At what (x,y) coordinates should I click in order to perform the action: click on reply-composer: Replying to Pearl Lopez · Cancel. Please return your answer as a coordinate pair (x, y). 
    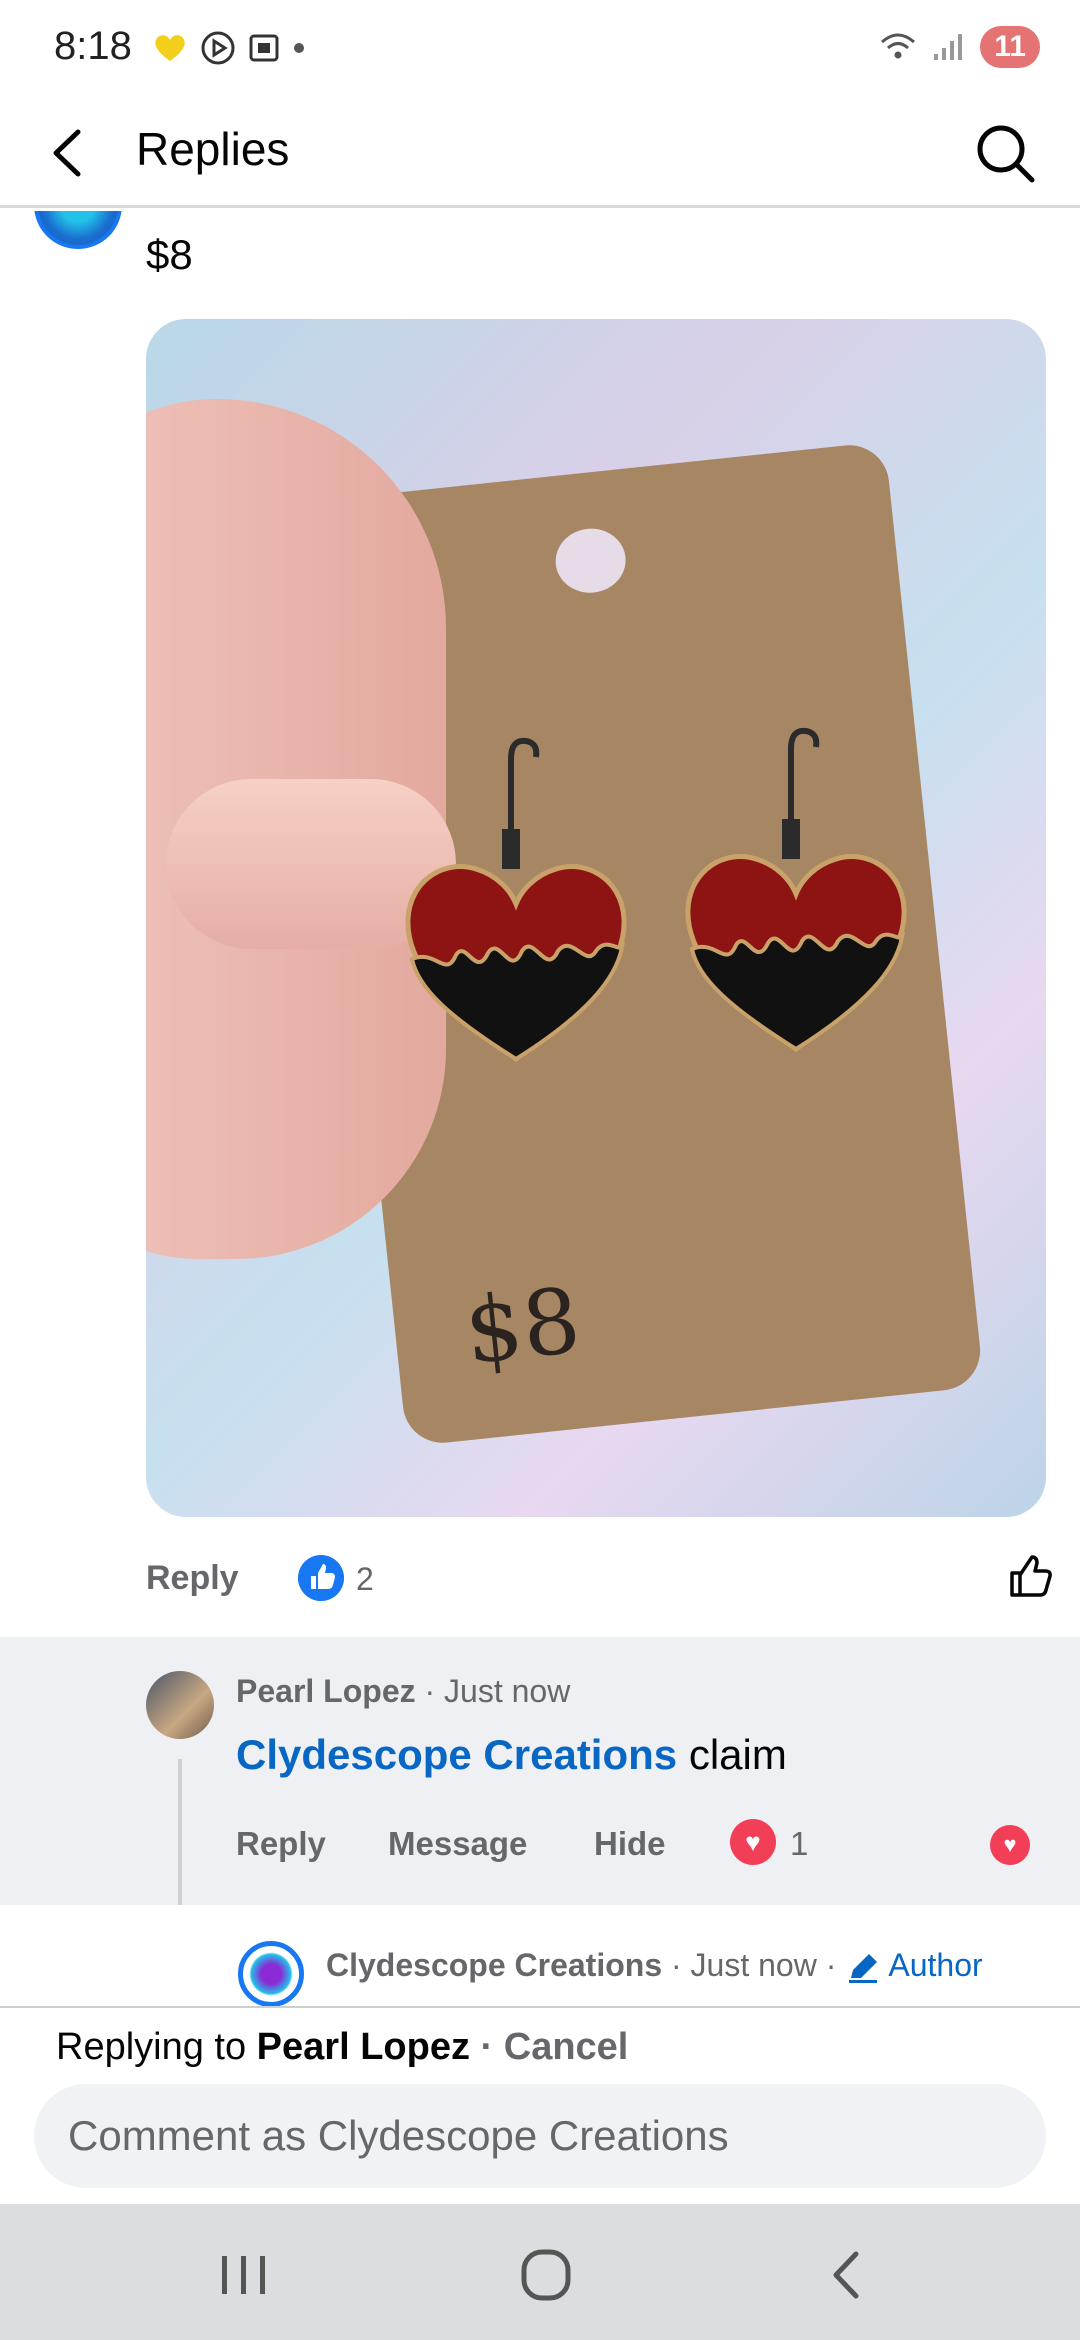
    Looking at the image, I should click on (540, 2105).